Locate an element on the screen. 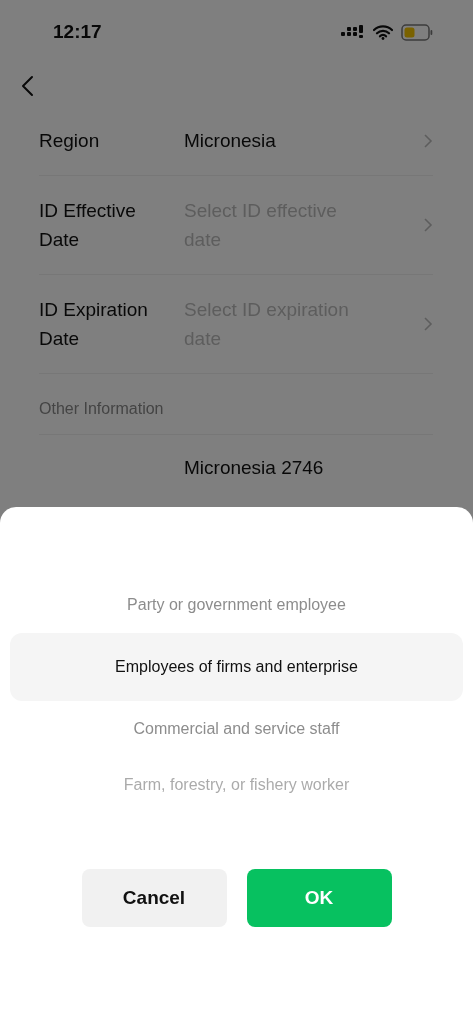 This screenshot has width=473, height=1024. section-title: Other Information is located at coordinates (236, 404).